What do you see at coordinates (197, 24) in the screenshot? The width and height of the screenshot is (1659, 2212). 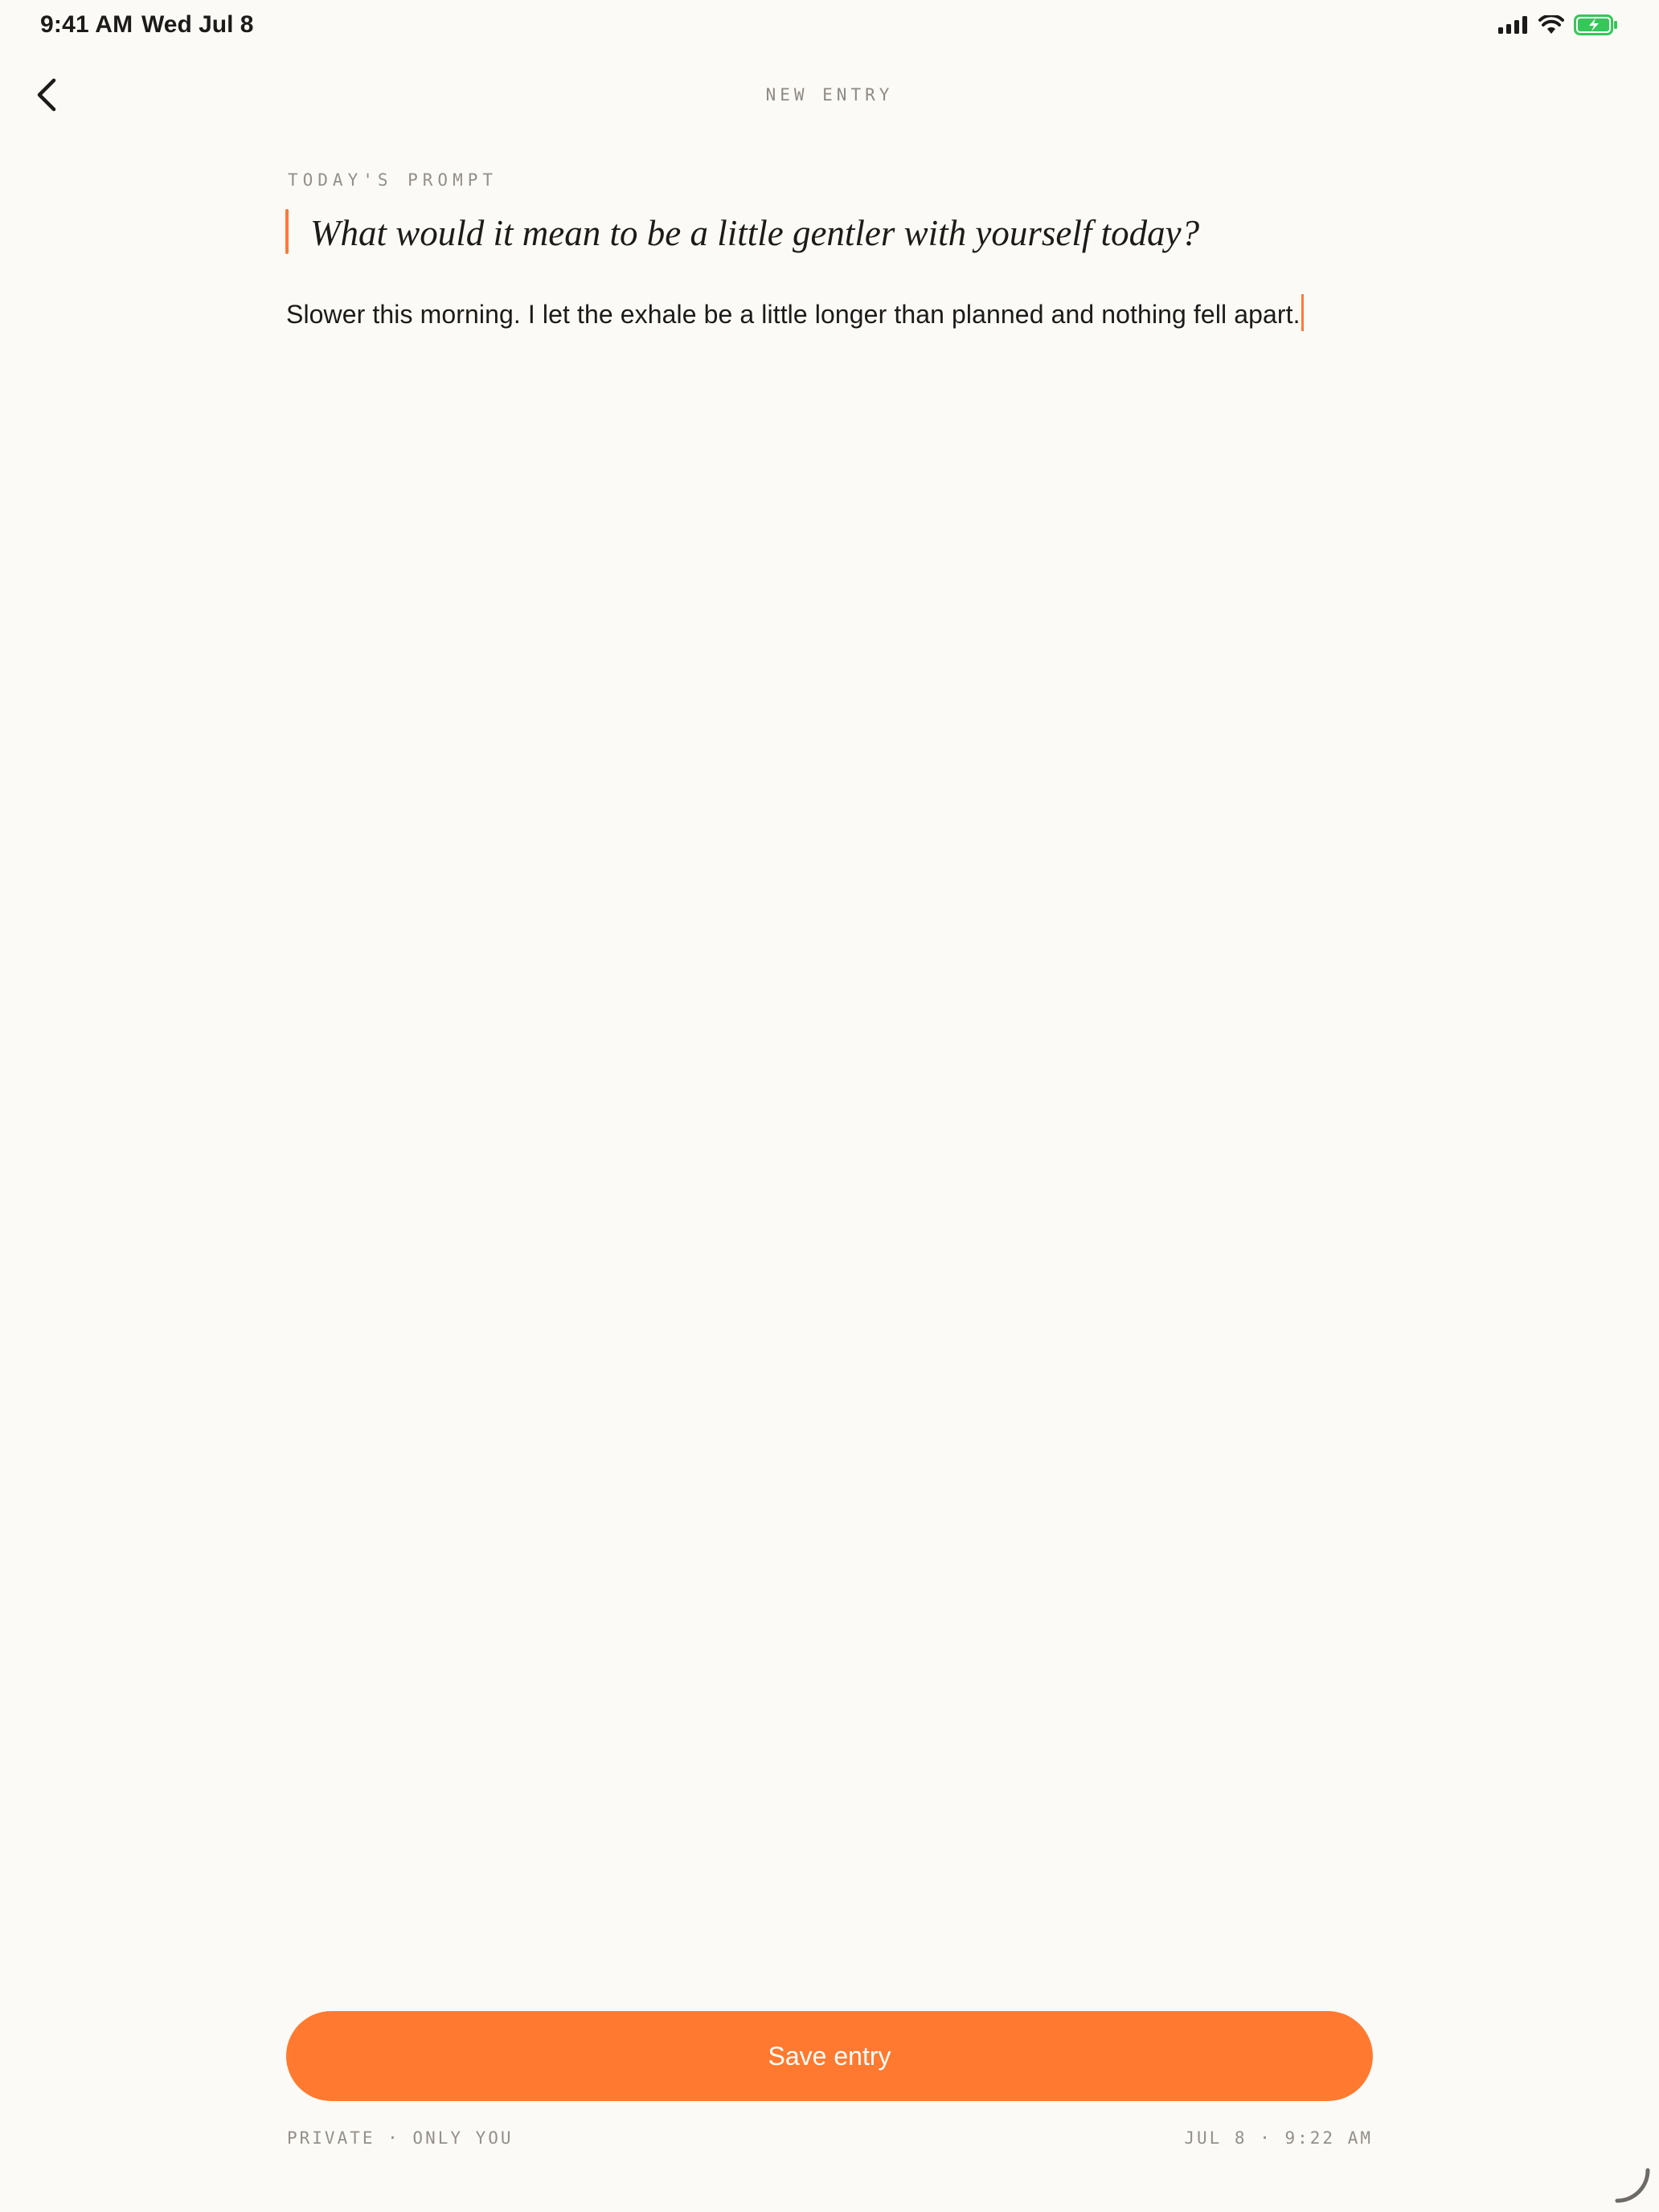 I see `status-date: Wed Jul 8` at bounding box center [197, 24].